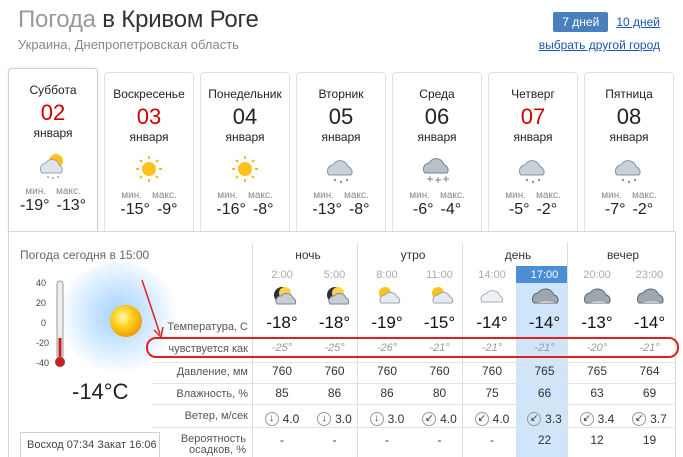 This screenshot has width=683, height=457. Describe the element at coordinates (245, 116) in the screenshot. I see `day-number: 04` at that location.